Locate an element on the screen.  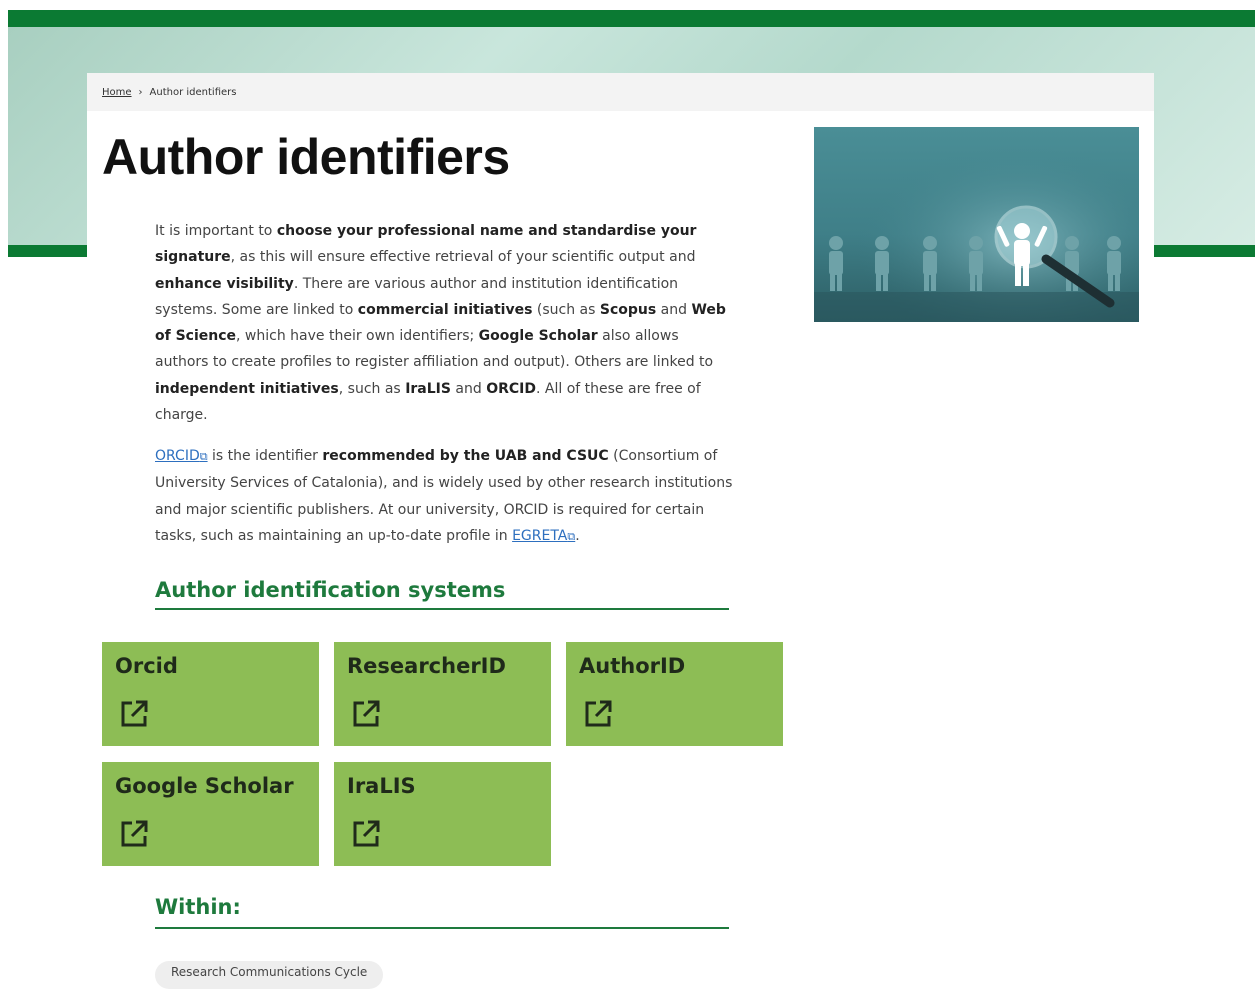
card-researcherid: ResearcherID is located at coordinates (442, 694).